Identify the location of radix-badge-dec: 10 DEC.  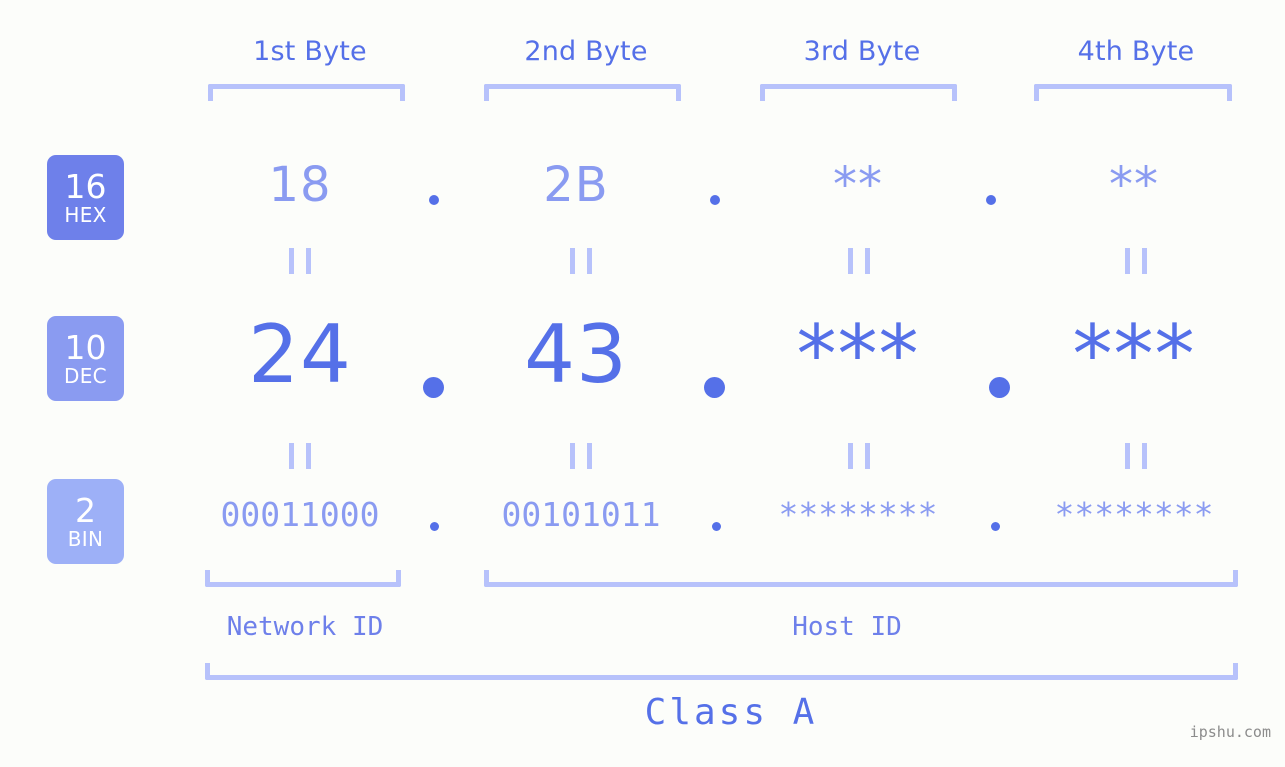
(85, 358).